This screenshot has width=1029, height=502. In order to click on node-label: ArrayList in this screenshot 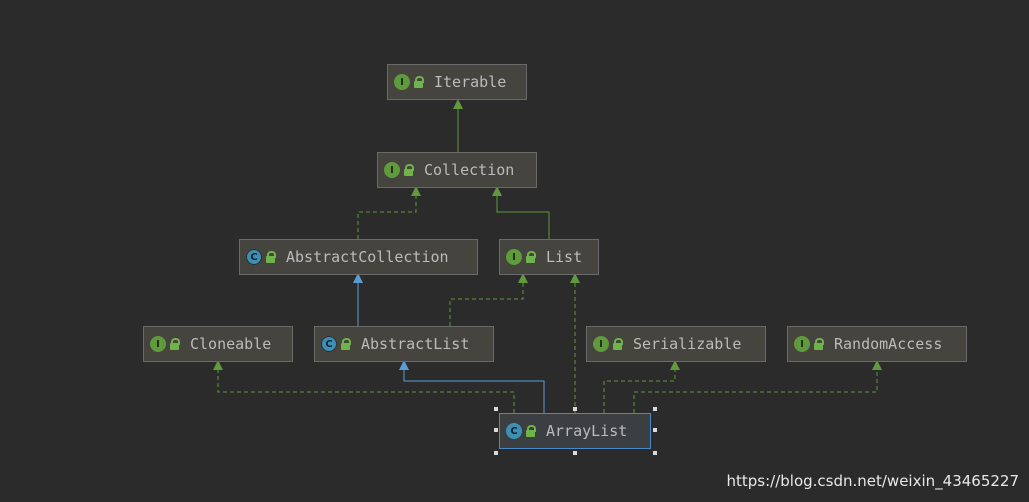, I will do `click(587, 431)`.